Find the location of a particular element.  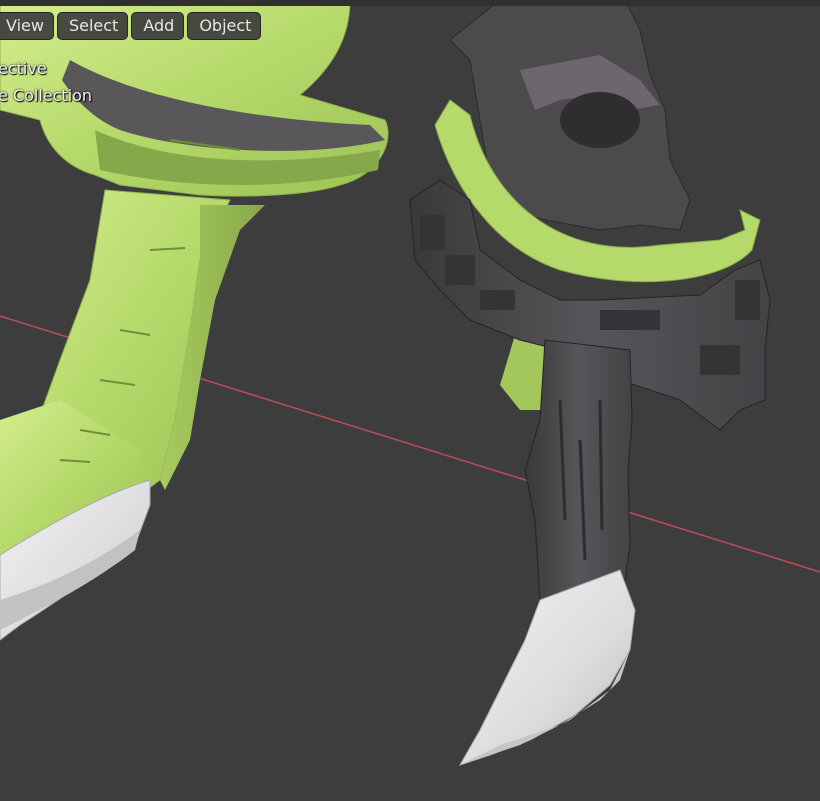

right-green-under is located at coordinates (524, 372).